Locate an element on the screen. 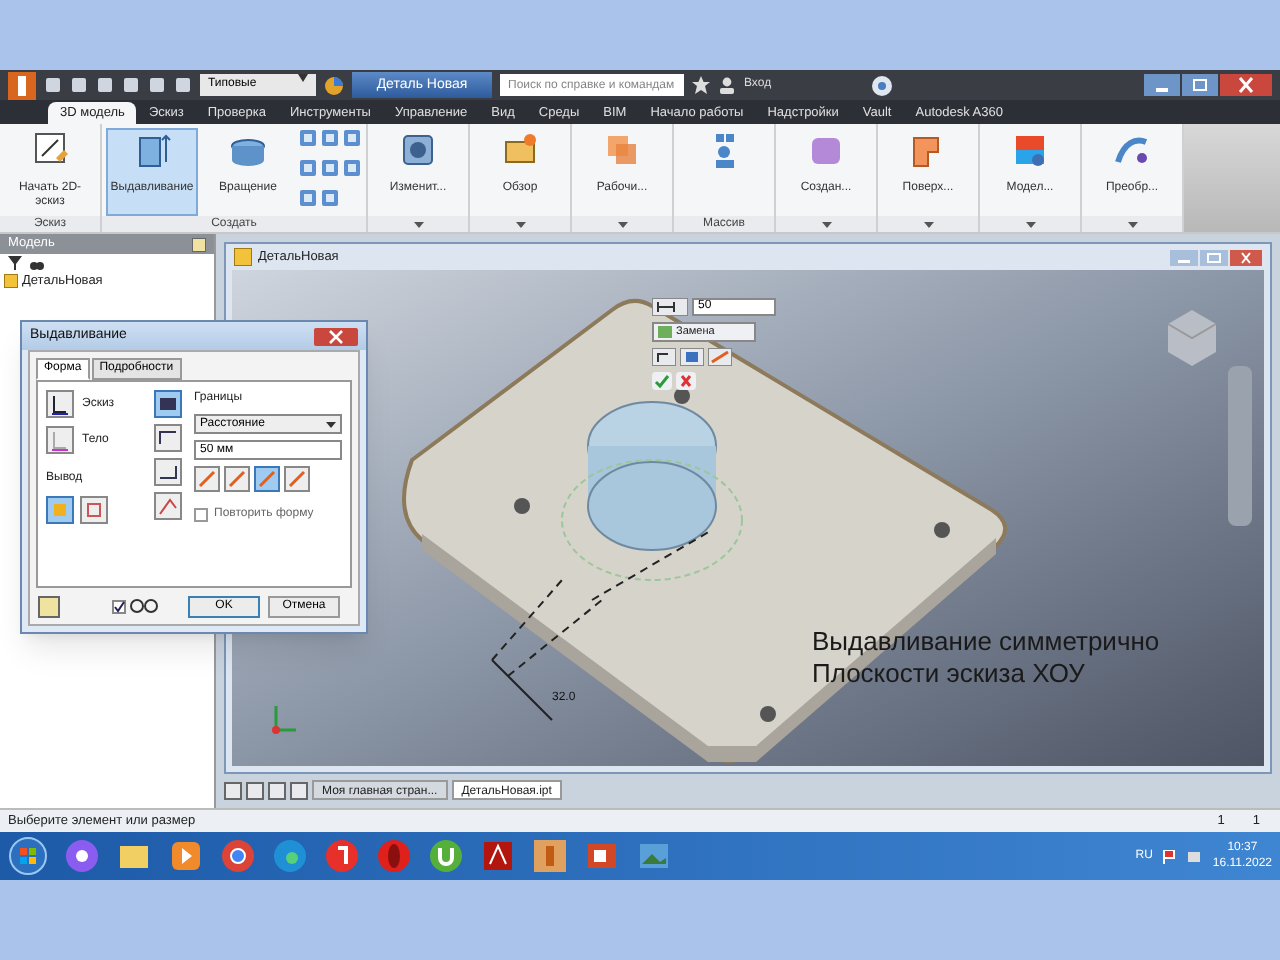 The image size is (1280, 960). coordinate-triad-icon is located at coordinates (285, 719).